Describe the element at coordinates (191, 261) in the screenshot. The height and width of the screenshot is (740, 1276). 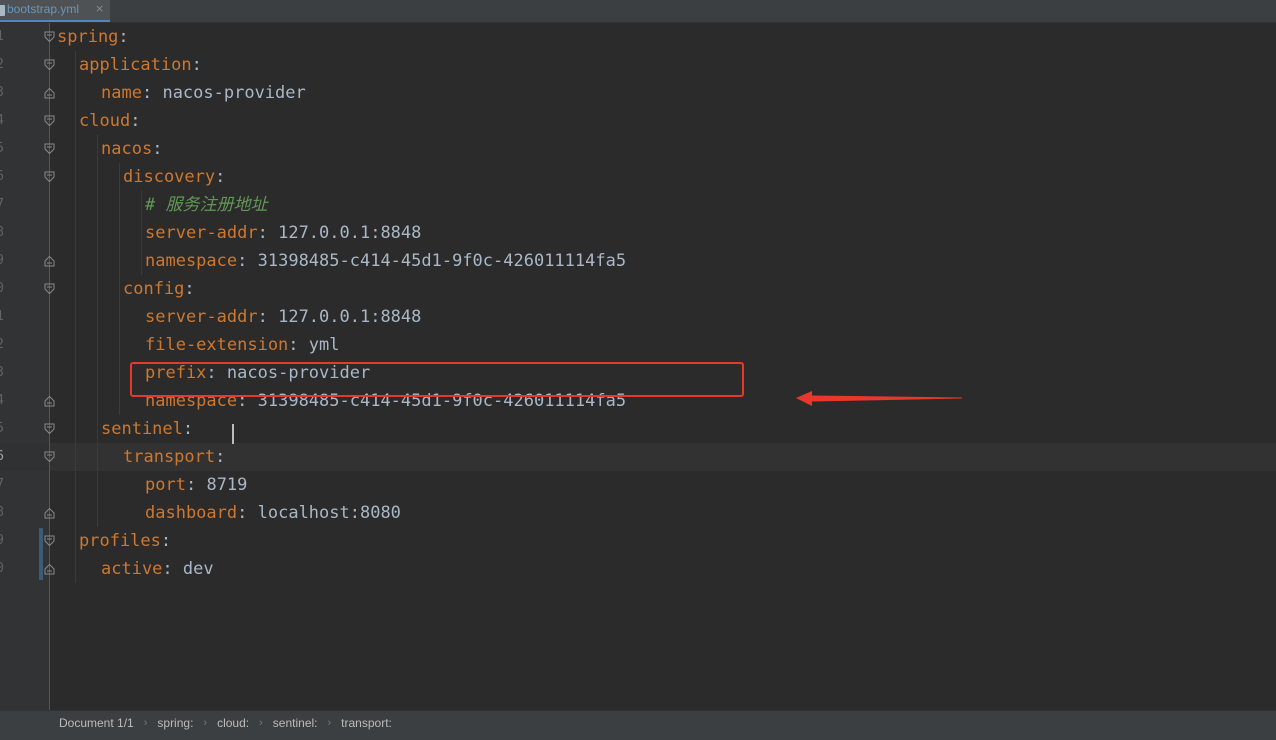
I see `yaml-key: namespace` at that location.